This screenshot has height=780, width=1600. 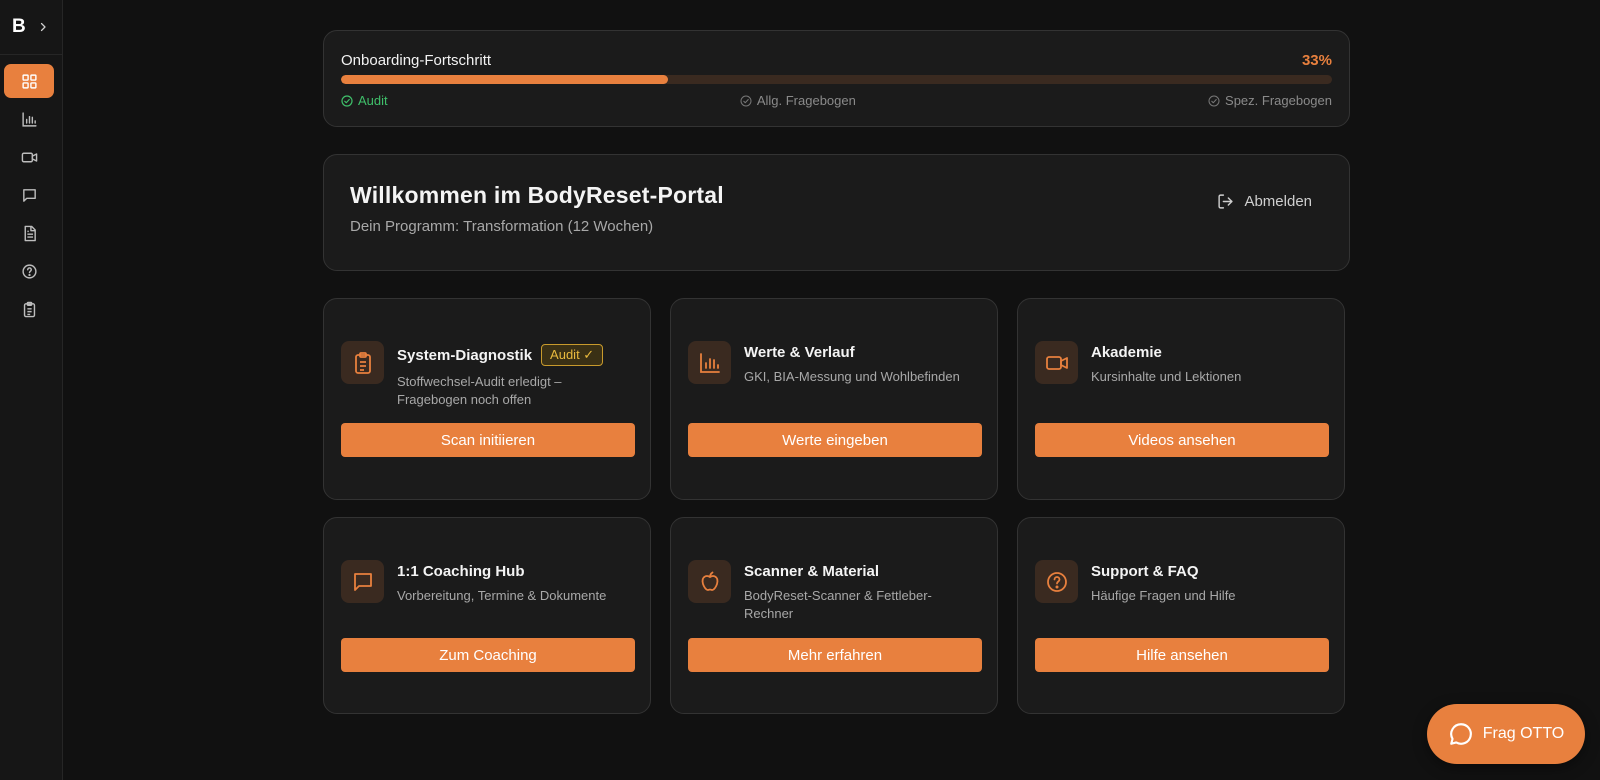 I want to click on chat-otto-button: Frag OTTO, so click(x=1506, y=734).